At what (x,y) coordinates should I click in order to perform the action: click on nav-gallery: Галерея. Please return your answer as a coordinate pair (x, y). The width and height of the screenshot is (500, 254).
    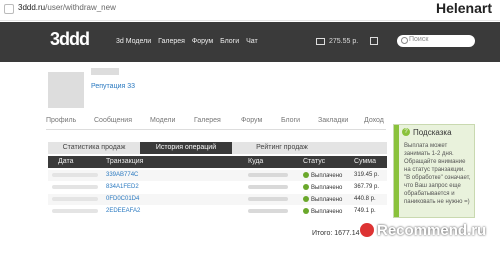
    Looking at the image, I should click on (171, 41).